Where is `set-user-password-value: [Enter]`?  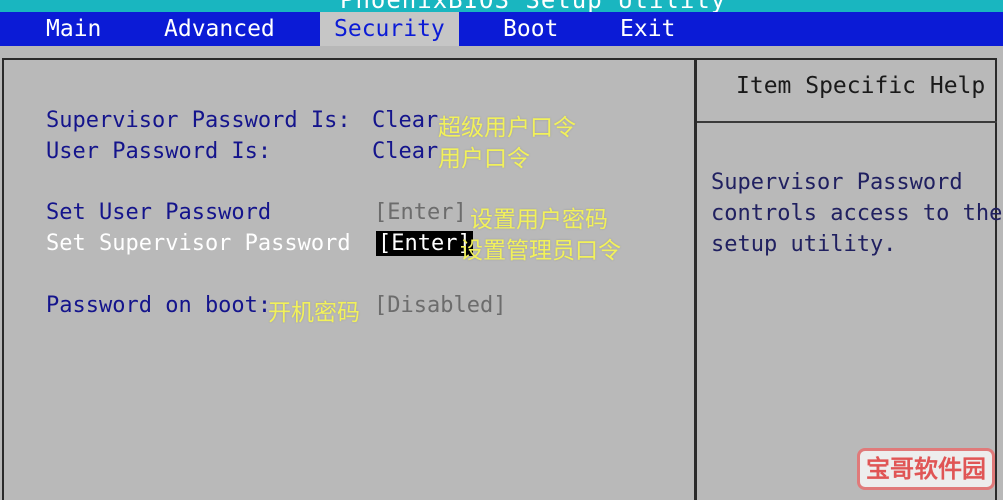
set-user-password-value: [Enter] is located at coordinates (420, 212).